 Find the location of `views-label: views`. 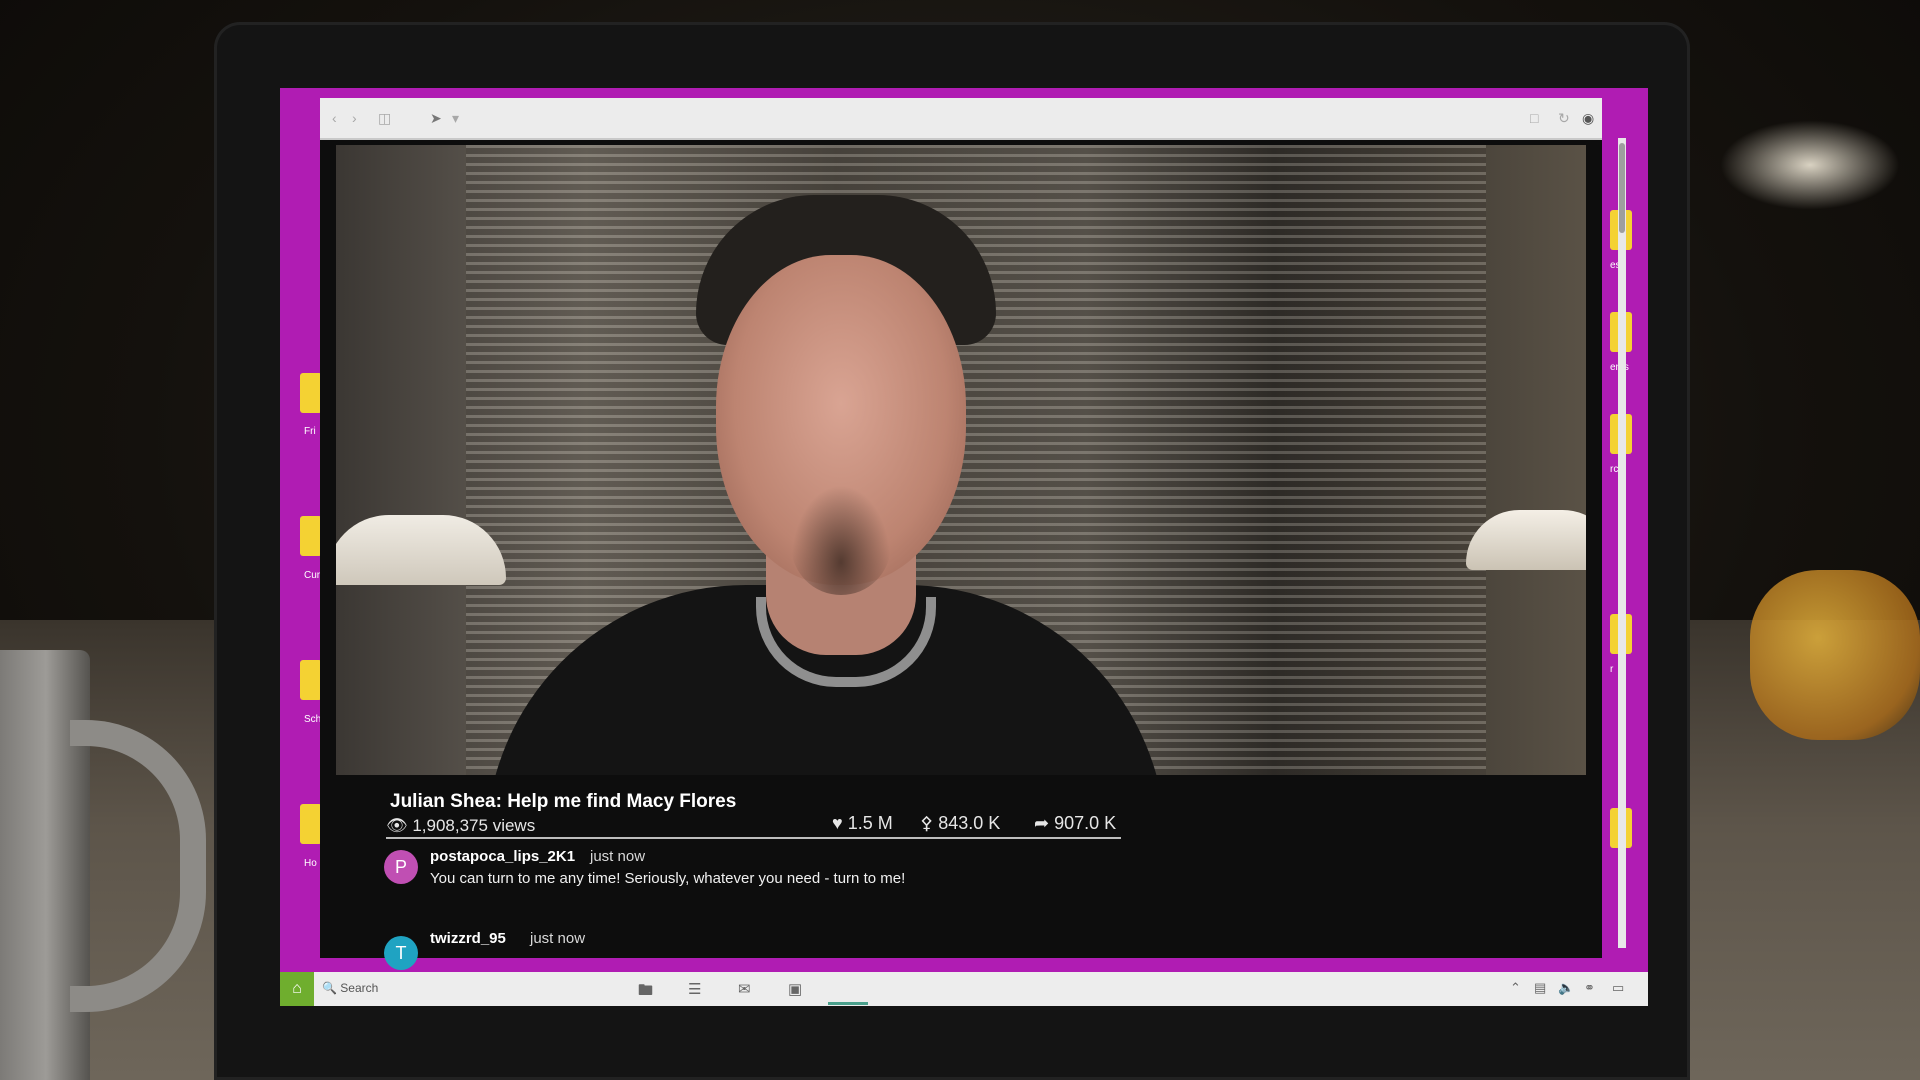

views-label: views is located at coordinates (514, 825).